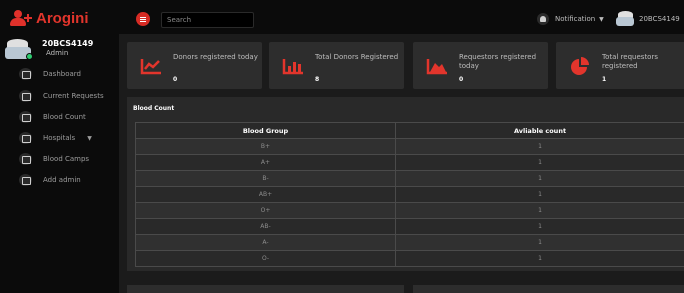 Image resolution: width=684 pixels, height=293 pixels. What do you see at coordinates (336, 65) in the screenshot?
I see `stat-card-total-donors: Total Donors Registered 8` at bounding box center [336, 65].